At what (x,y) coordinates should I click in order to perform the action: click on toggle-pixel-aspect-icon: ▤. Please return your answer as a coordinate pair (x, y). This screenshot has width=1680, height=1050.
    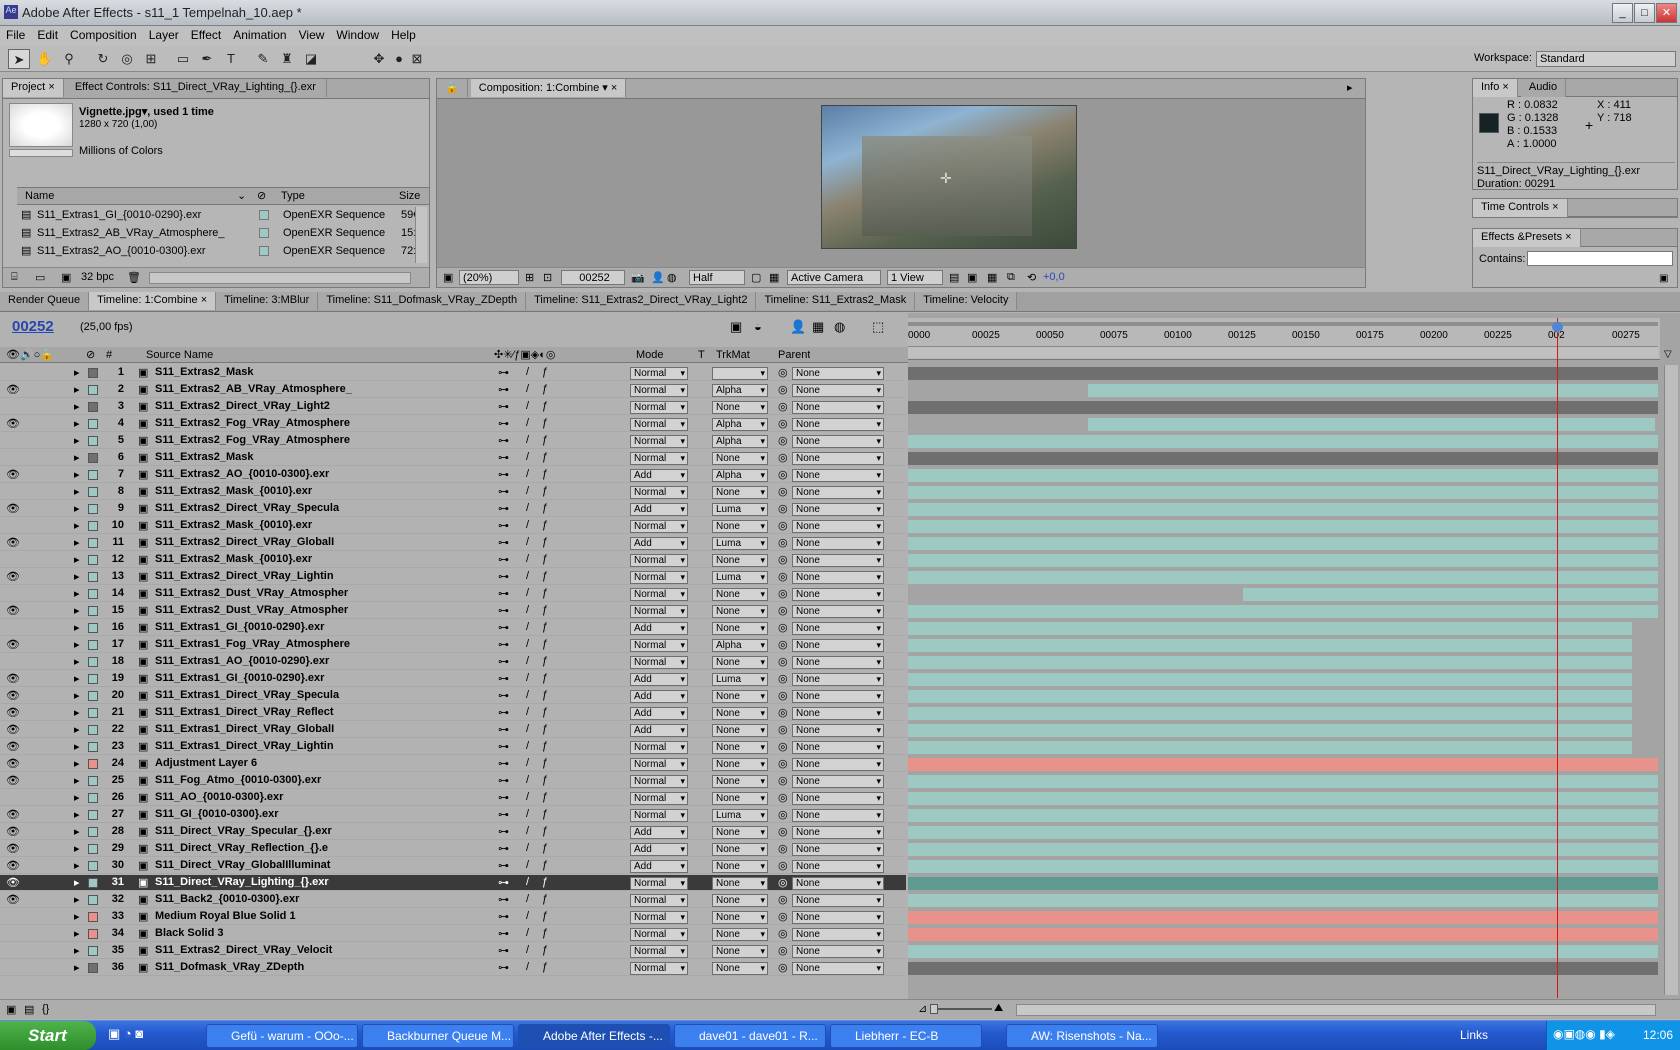
    Looking at the image, I should click on (954, 277).